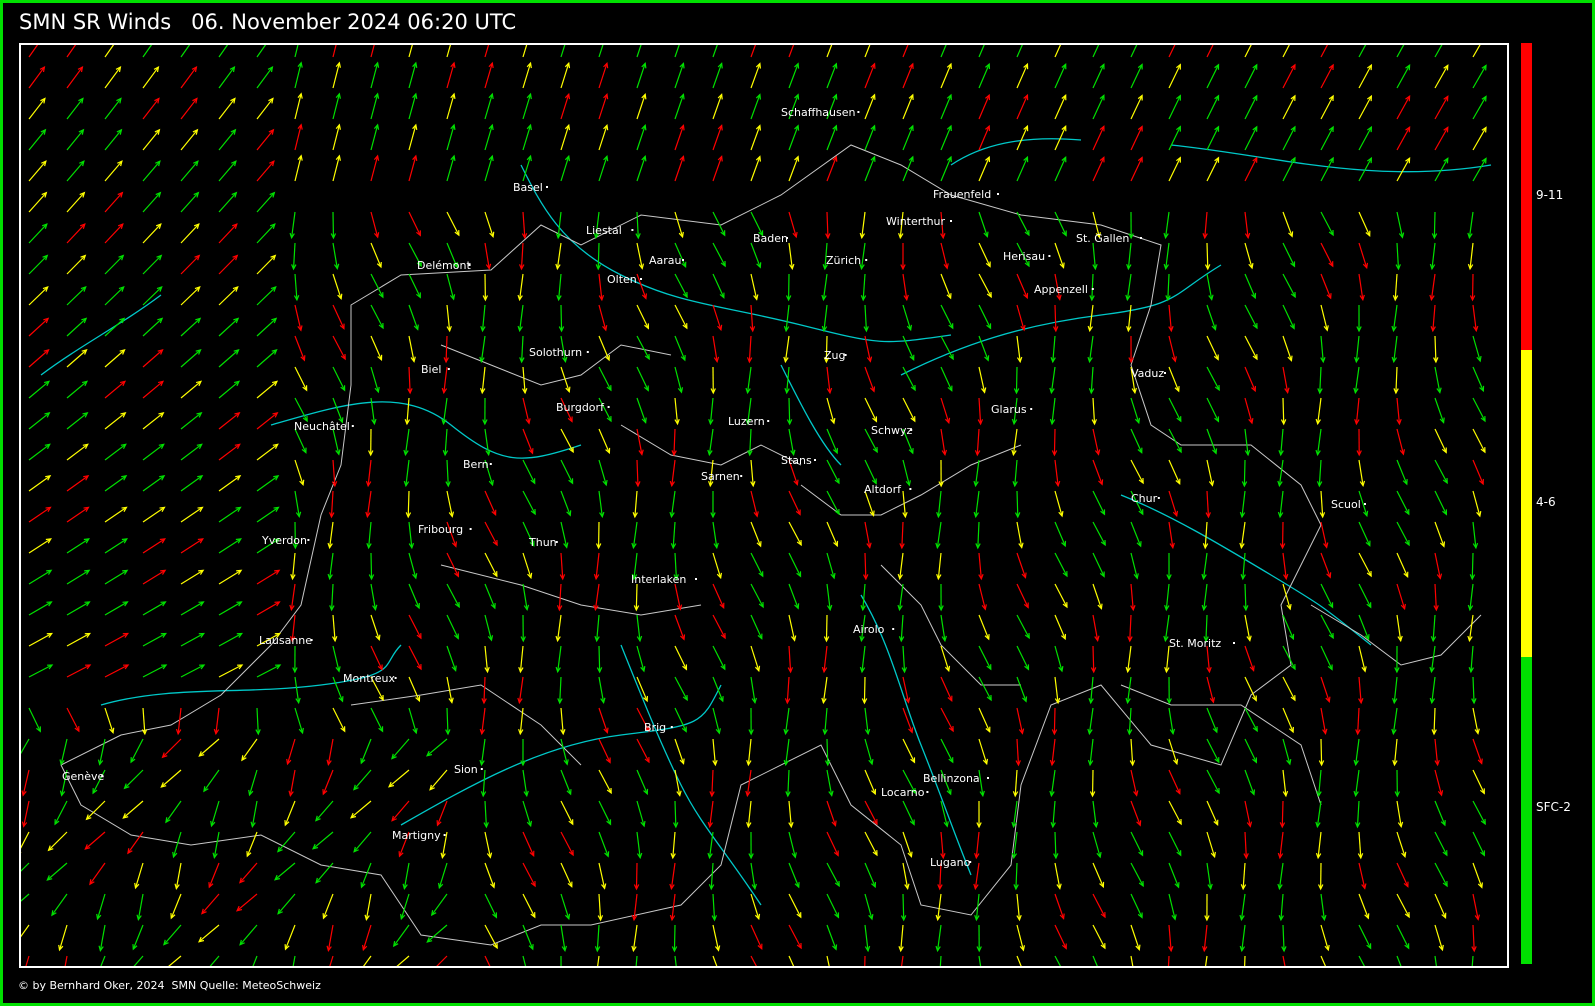 This screenshot has height=1006, width=1595. What do you see at coordinates (1550, 195) in the screenshot?
I see `legend-label-strong: 9-11` at bounding box center [1550, 195].